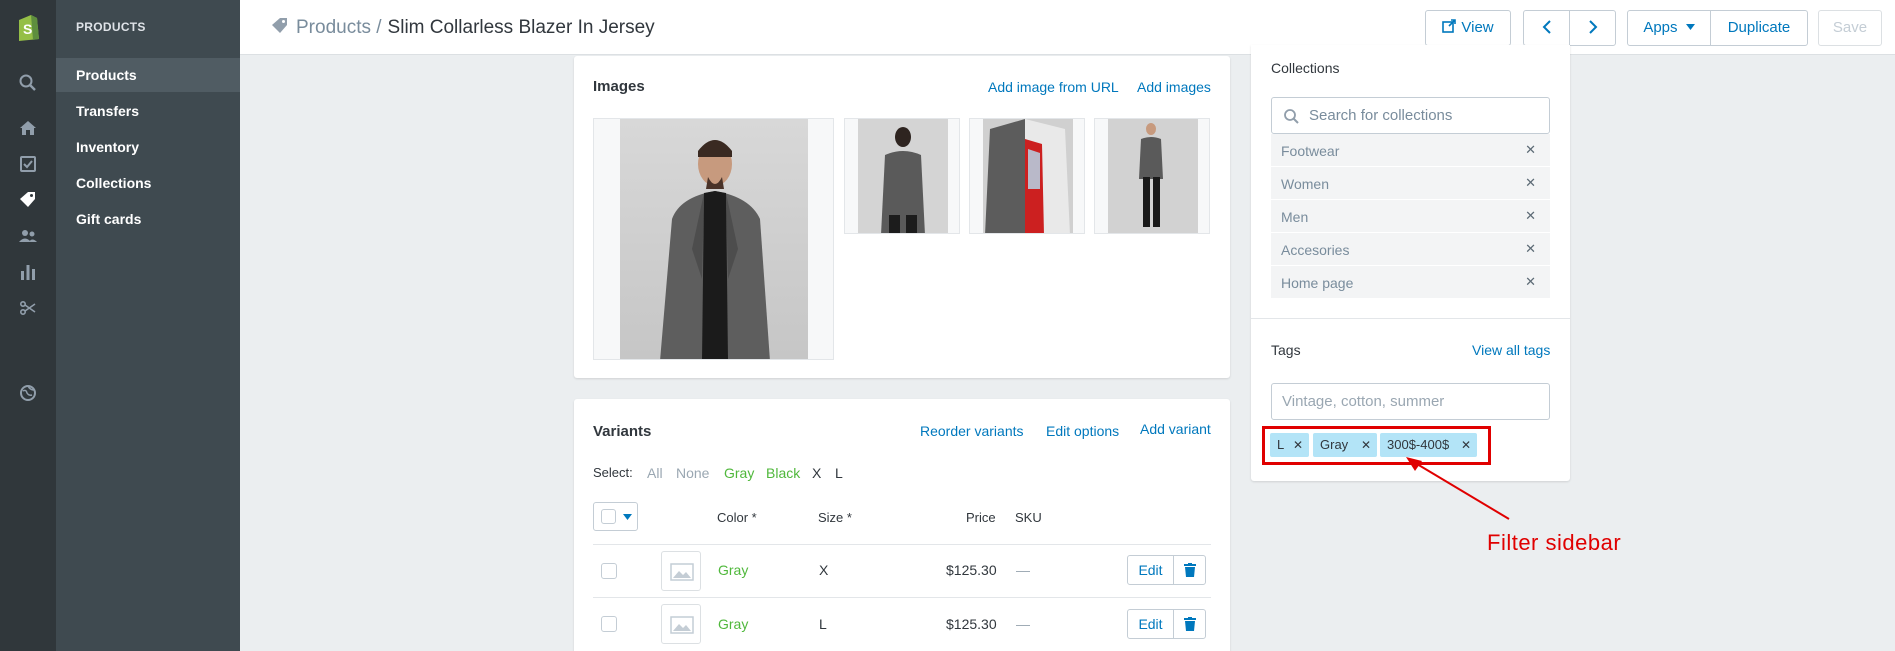 This screenshot has height=651, width=1895. Describe the element at coordinates (1410, 318) in the screenshot. I see `section-divider` at that location.